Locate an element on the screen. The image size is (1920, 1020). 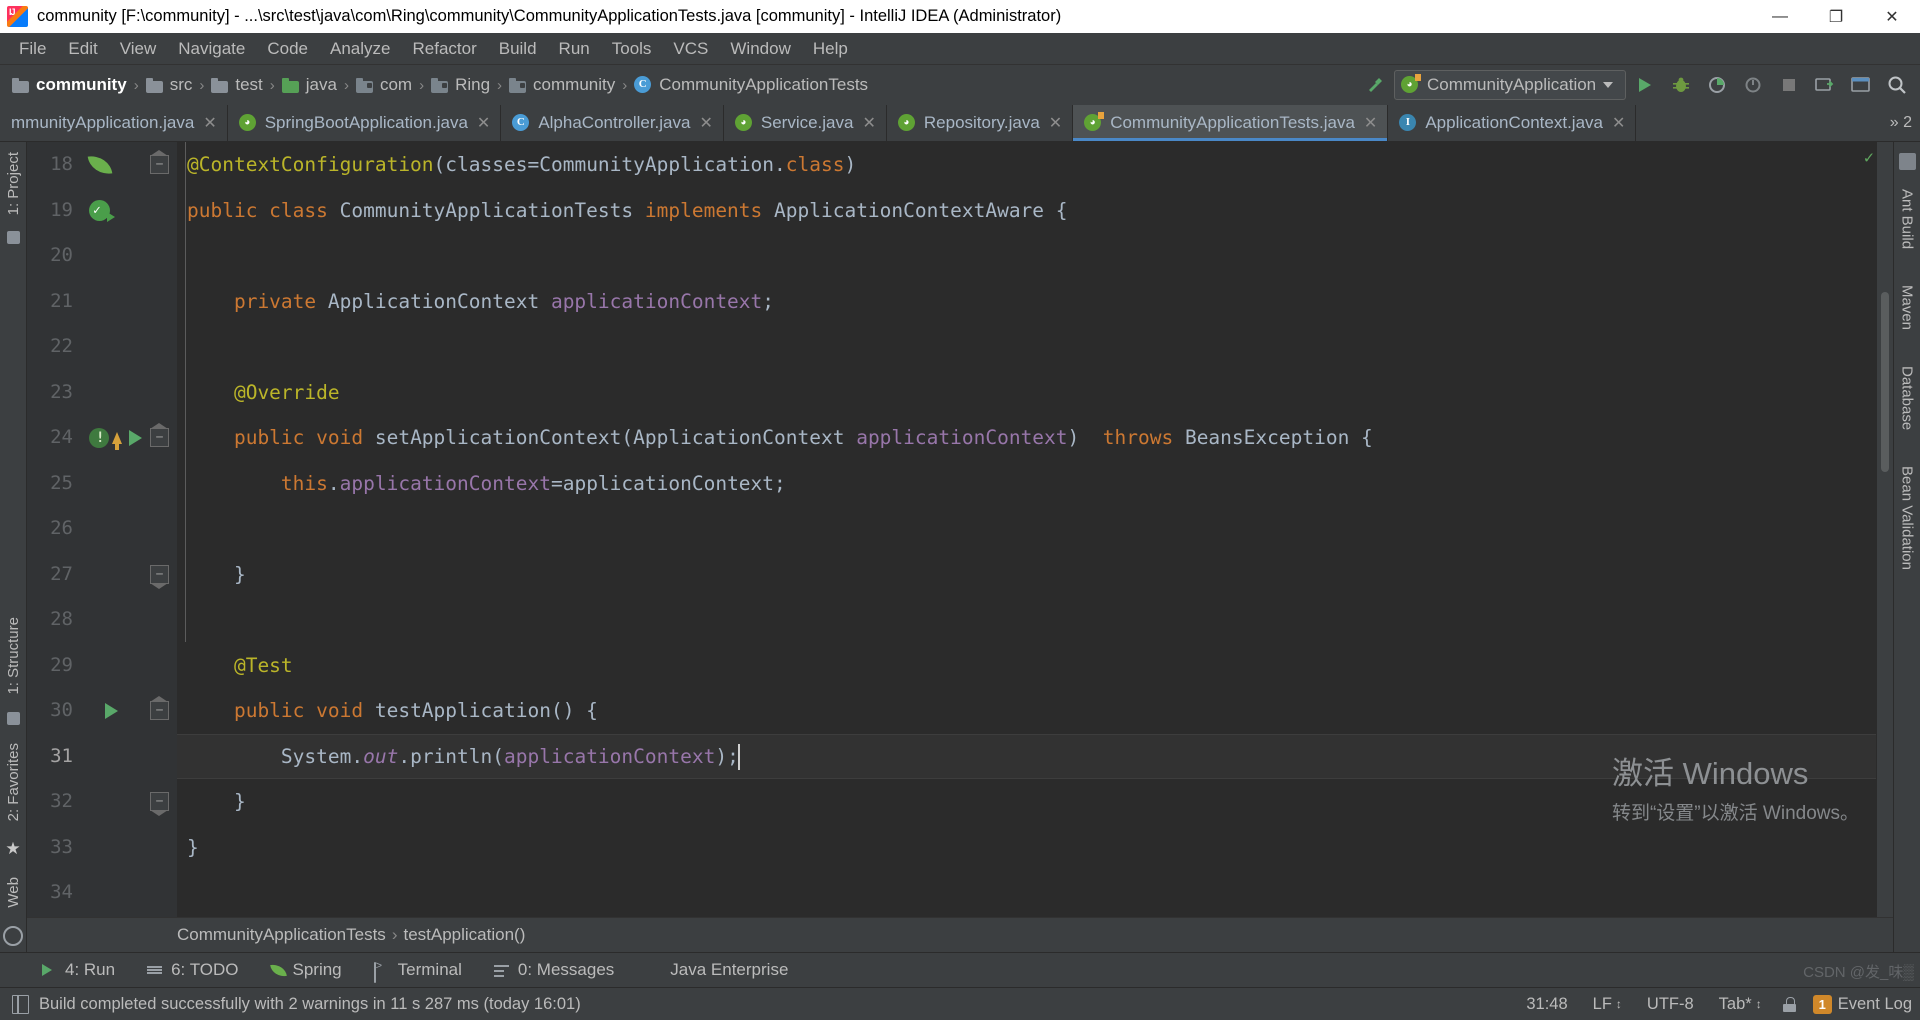
ant-icon is located at coordinates (1907, 161).